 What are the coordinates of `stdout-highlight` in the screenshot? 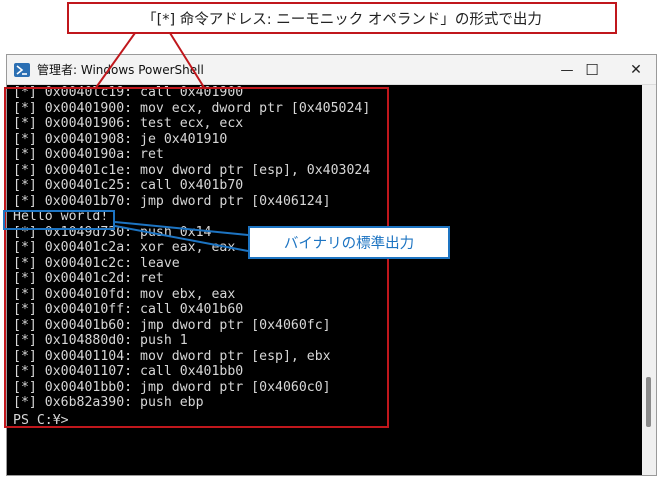 It's located at (59, 220).